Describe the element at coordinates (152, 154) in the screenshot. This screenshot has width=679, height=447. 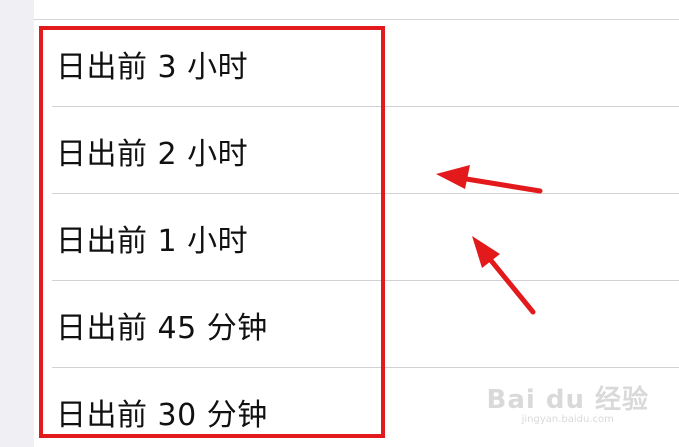
I see `option-label: 日出前 2 小时` at that location.